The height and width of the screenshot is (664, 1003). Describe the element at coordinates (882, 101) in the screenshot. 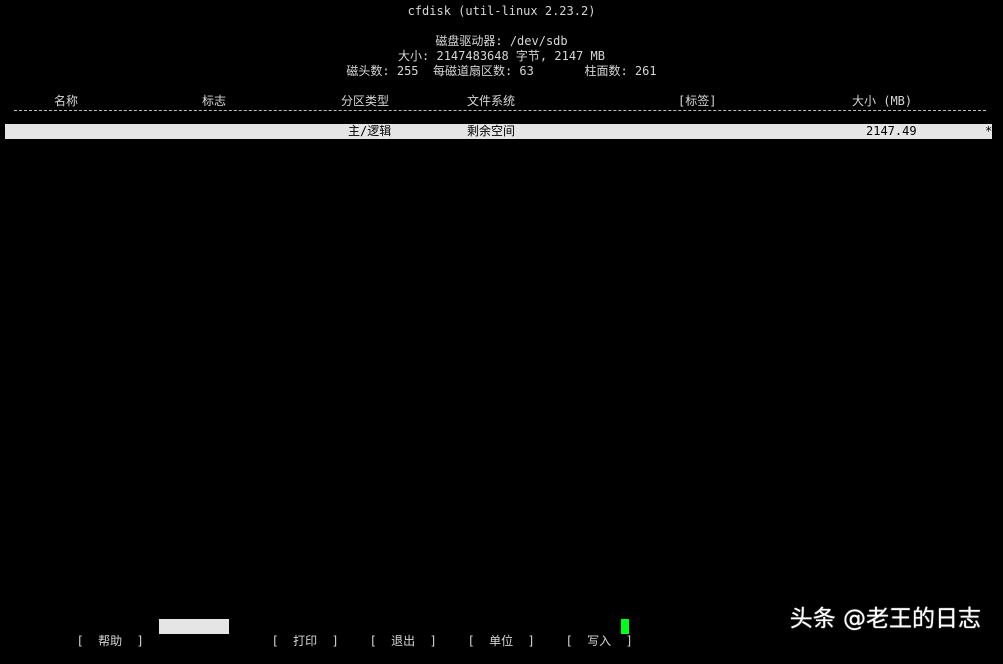

I see `column-header-size: 大小 (MB)` at that location.